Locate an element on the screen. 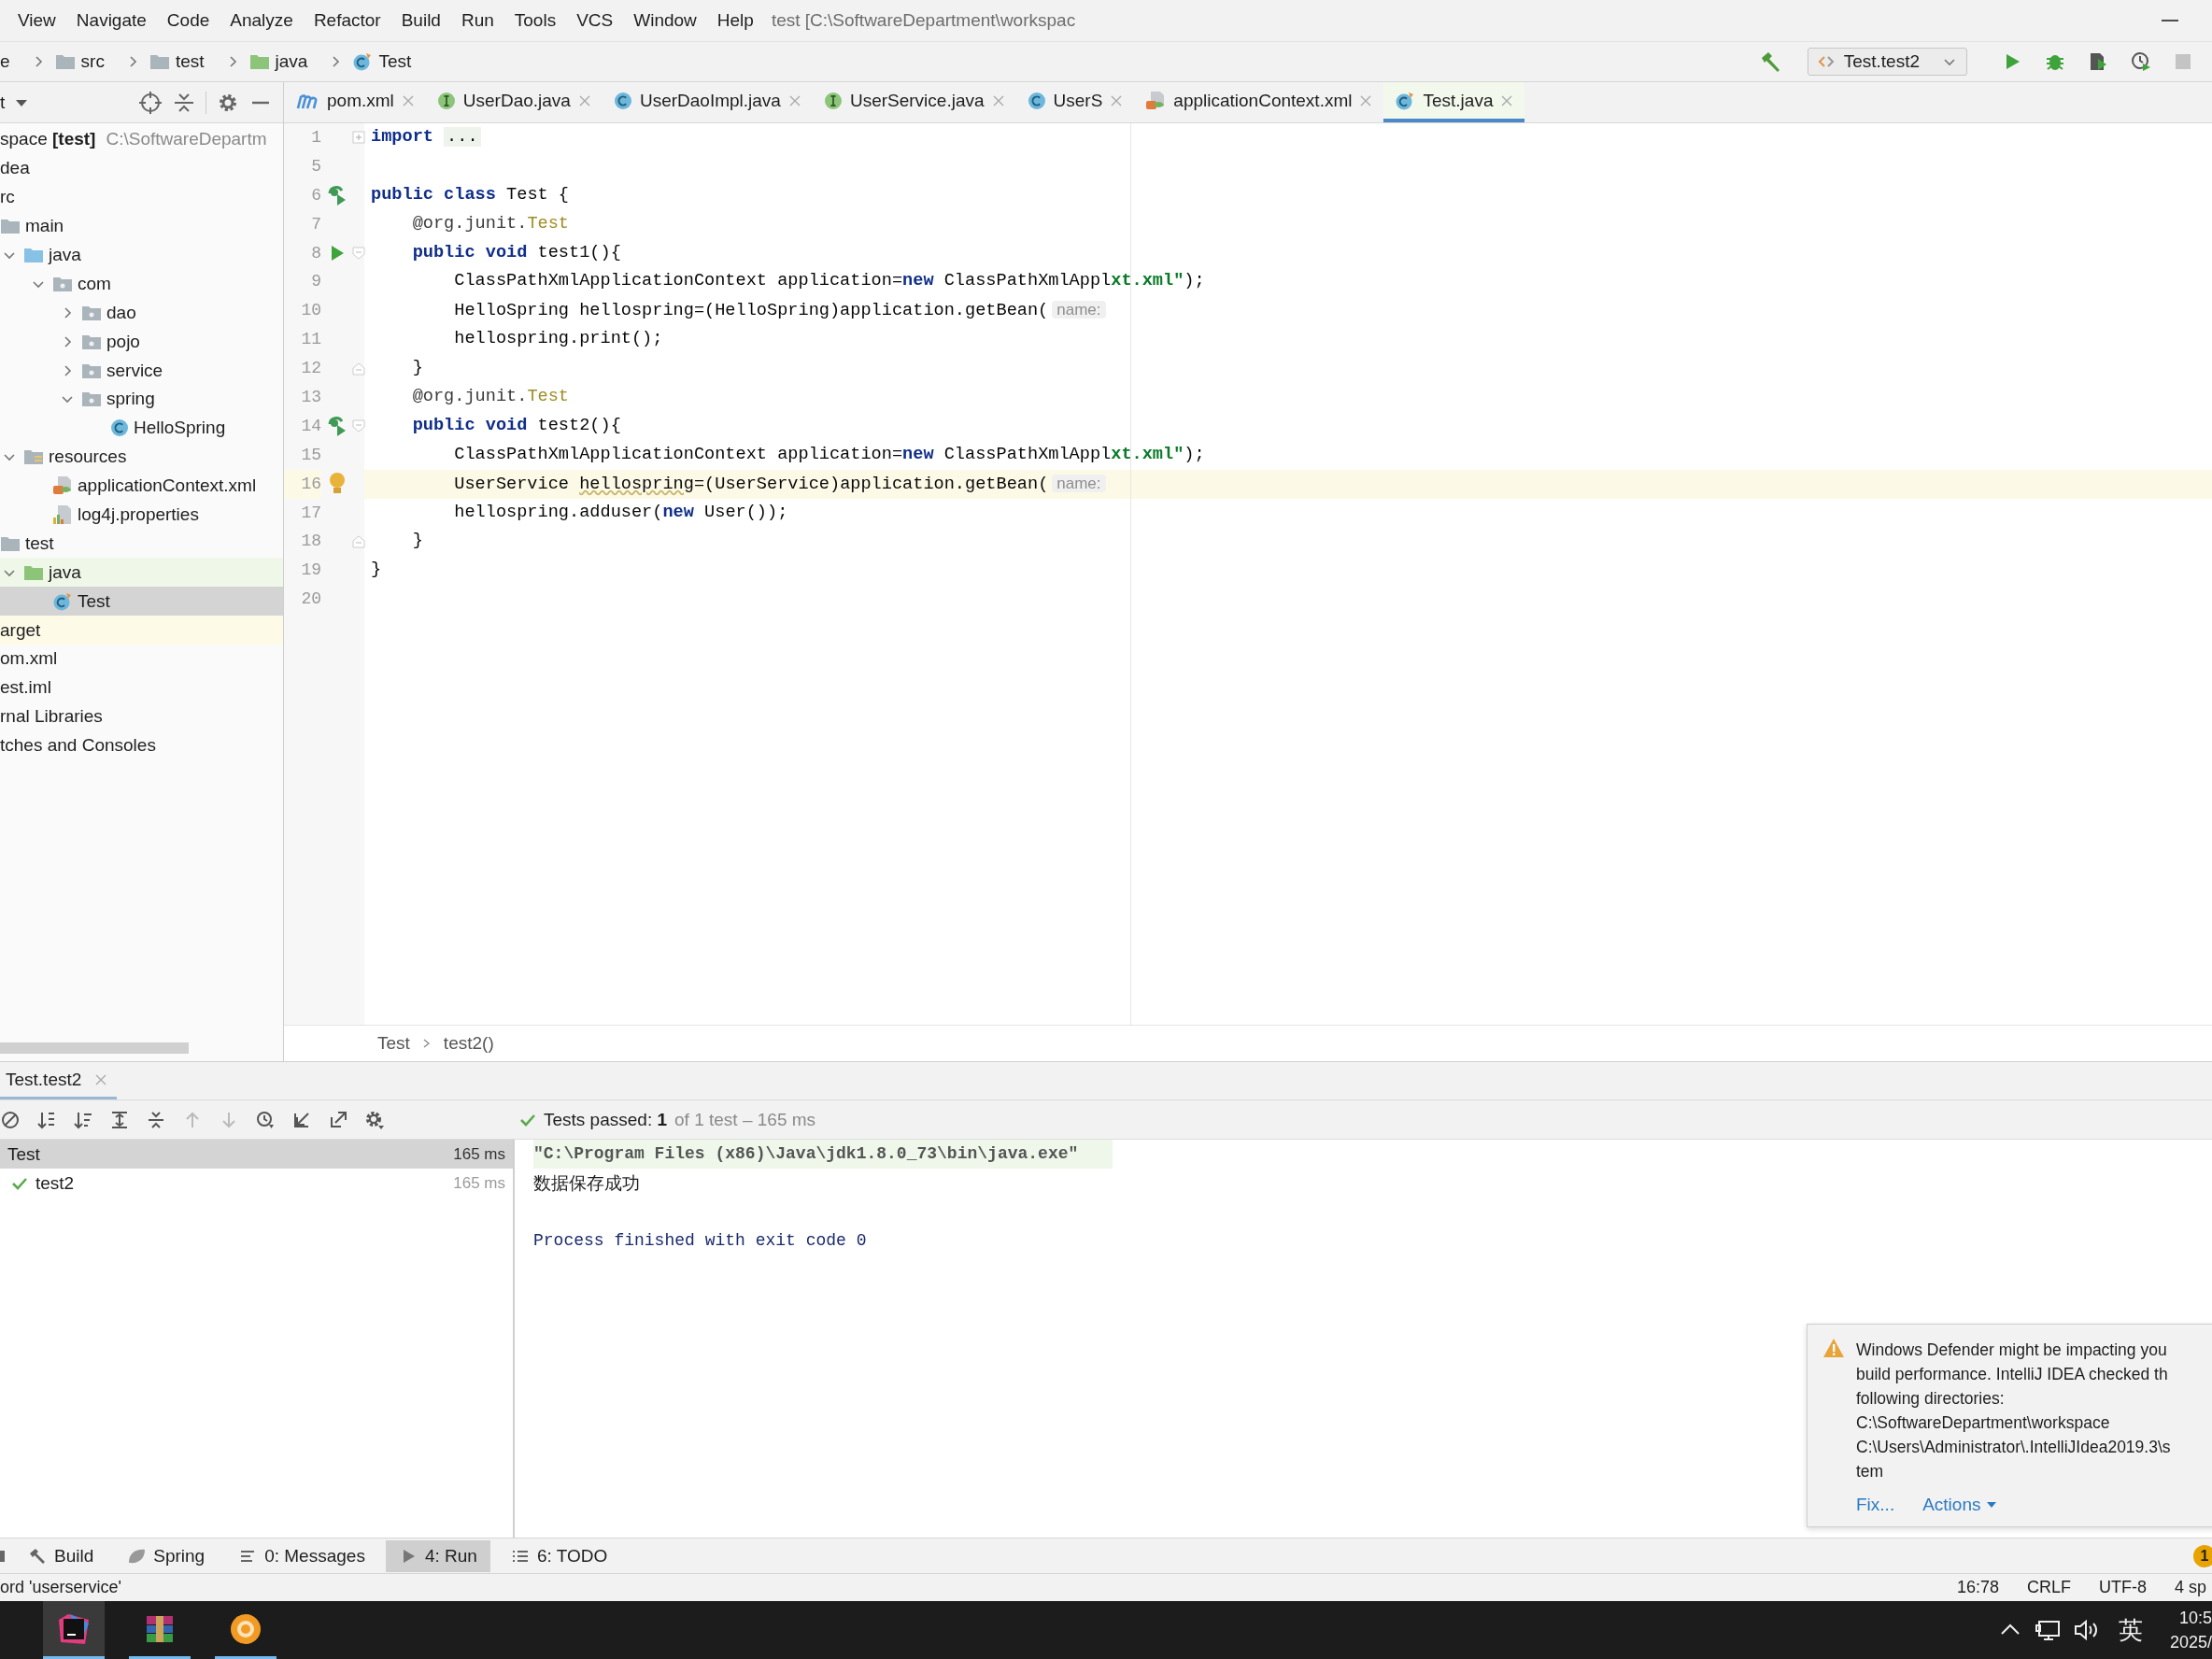 Image resolution: width=2212 pixels, height=1659 pixels. tool-window-button: Spring is located at coordinates (166, 1555).